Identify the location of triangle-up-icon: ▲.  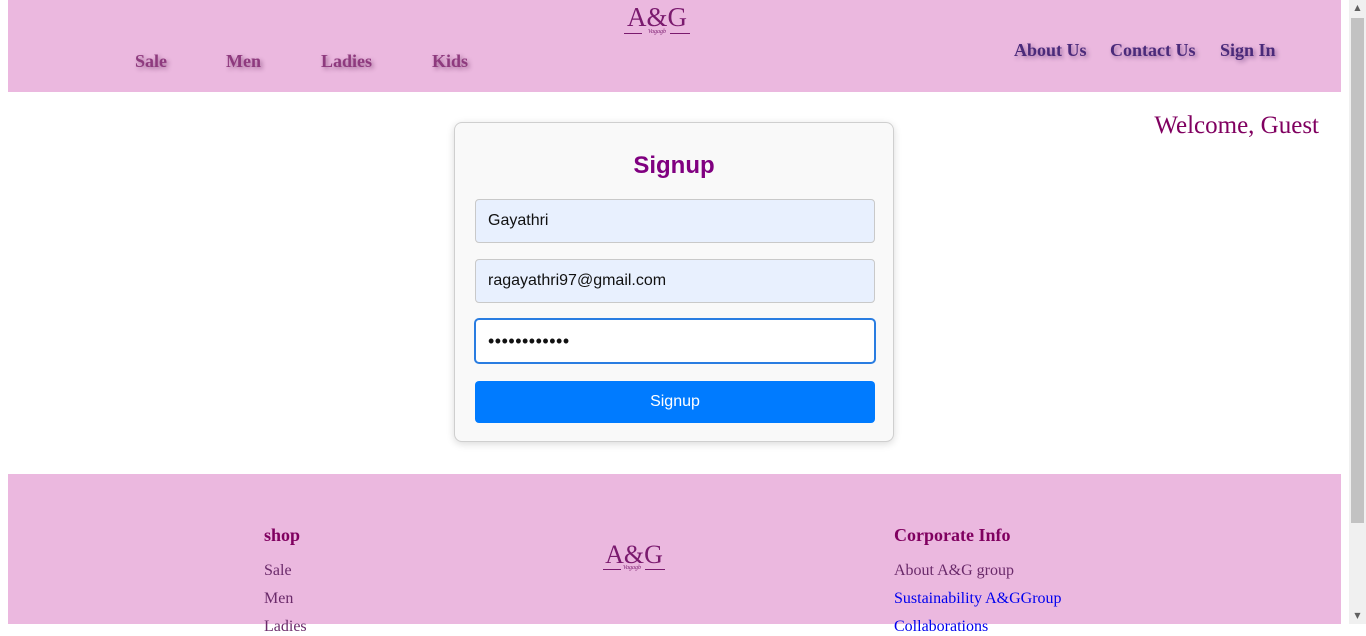
(1357, 8).